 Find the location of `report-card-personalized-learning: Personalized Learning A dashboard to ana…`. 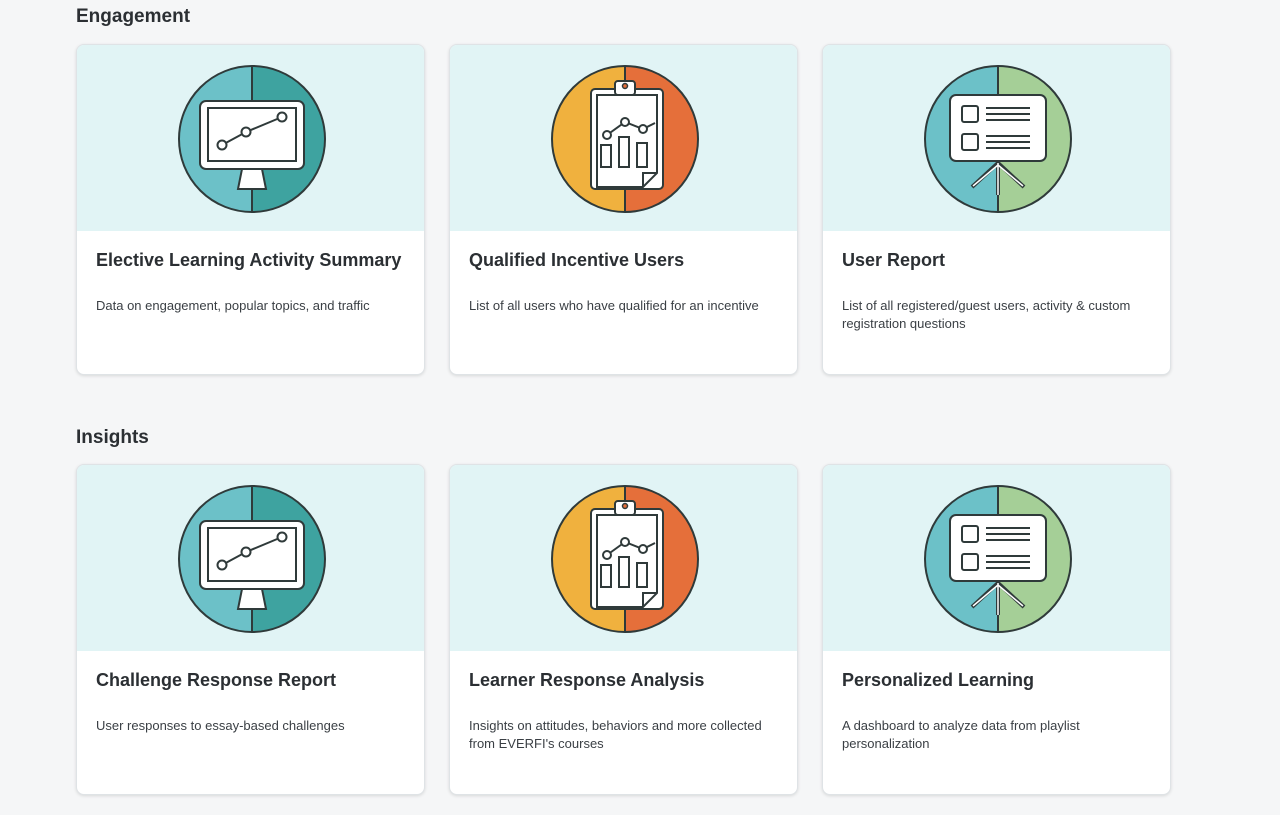

report-card-personalized-learning: Personalized Learning A dashboard to ana… is located at coordinates (996, 629).